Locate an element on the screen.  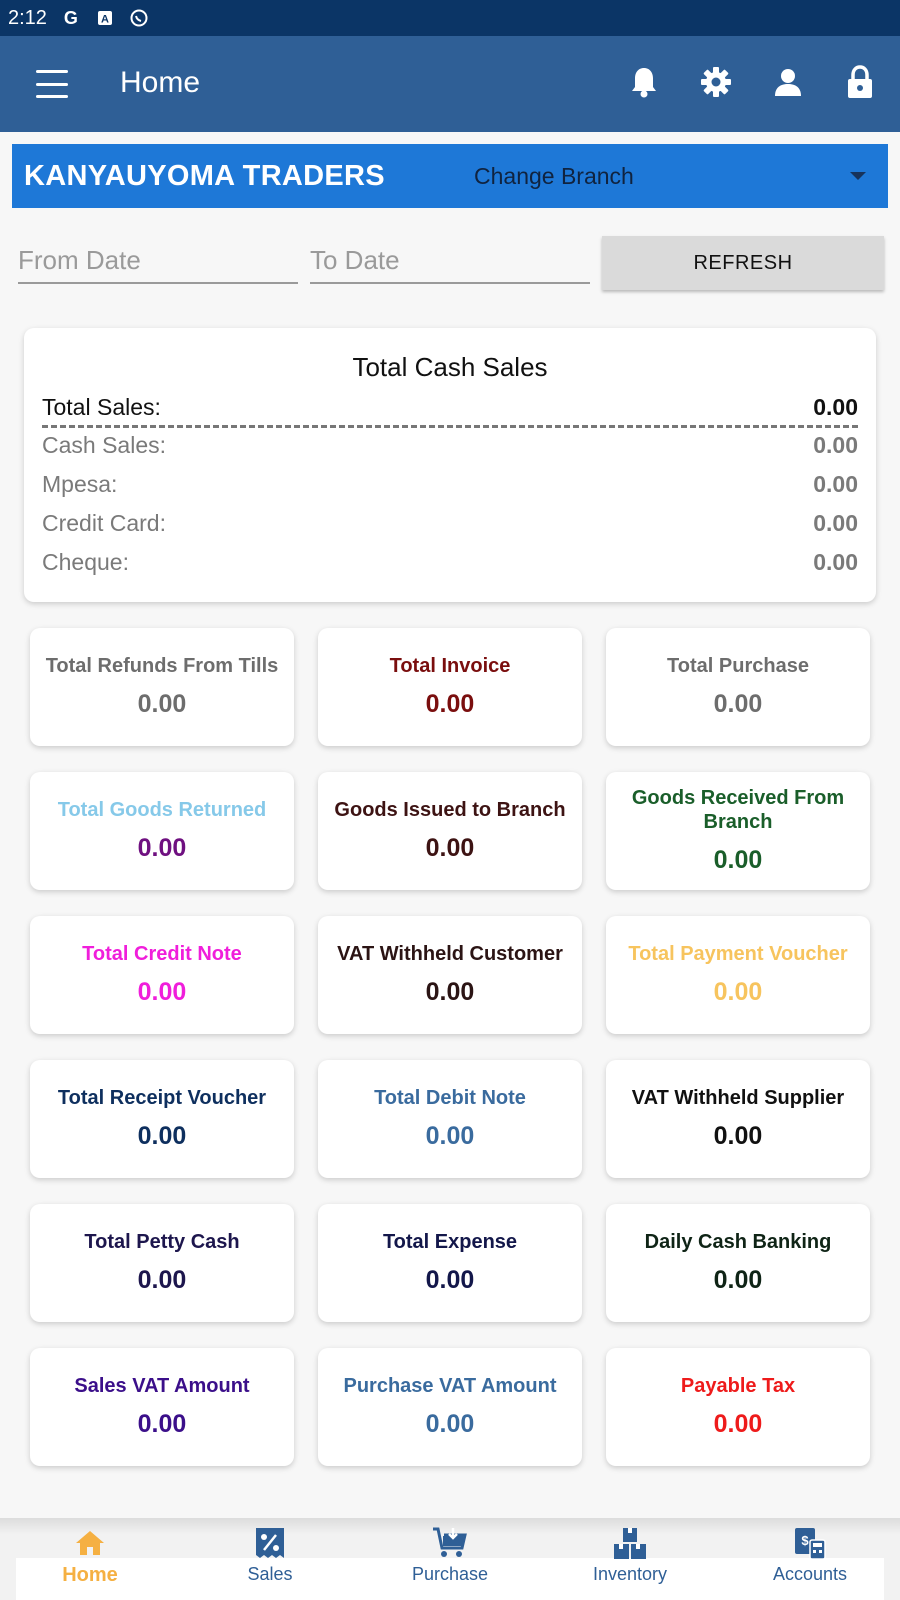
stat-card-expense: Total Expense 0.00 is located at coordinates (450, 1263).